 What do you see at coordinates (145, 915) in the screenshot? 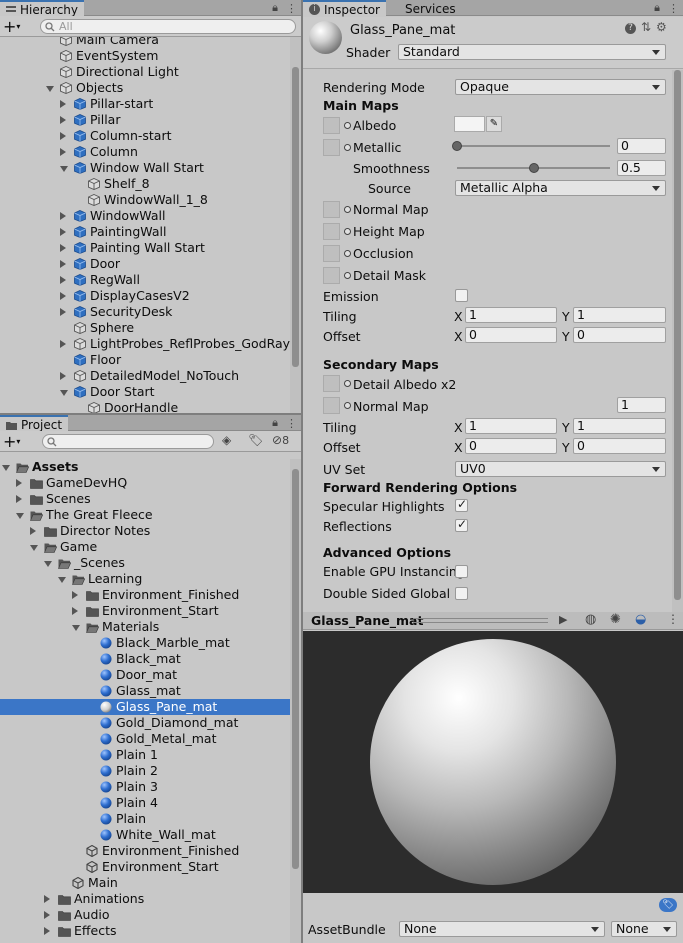
I see `project-item-row: Audio` at bounding box center [145, 915].